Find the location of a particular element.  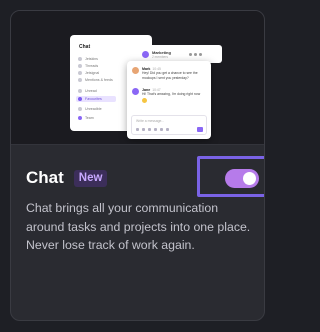

feature-title: Chat is located at coordinates (45, 177).